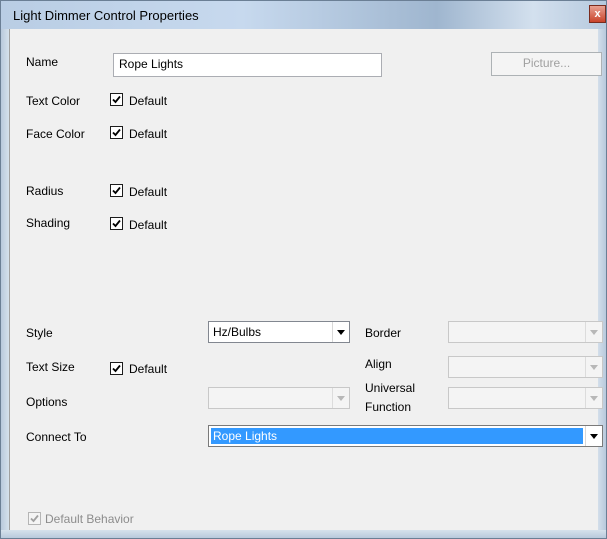 The height and width of the screenshot is (539, 607). What do you see at coordinates (148, 101) in the screenshot?
I see `text-color-default-label: Default` at bounding box center [148, 101].